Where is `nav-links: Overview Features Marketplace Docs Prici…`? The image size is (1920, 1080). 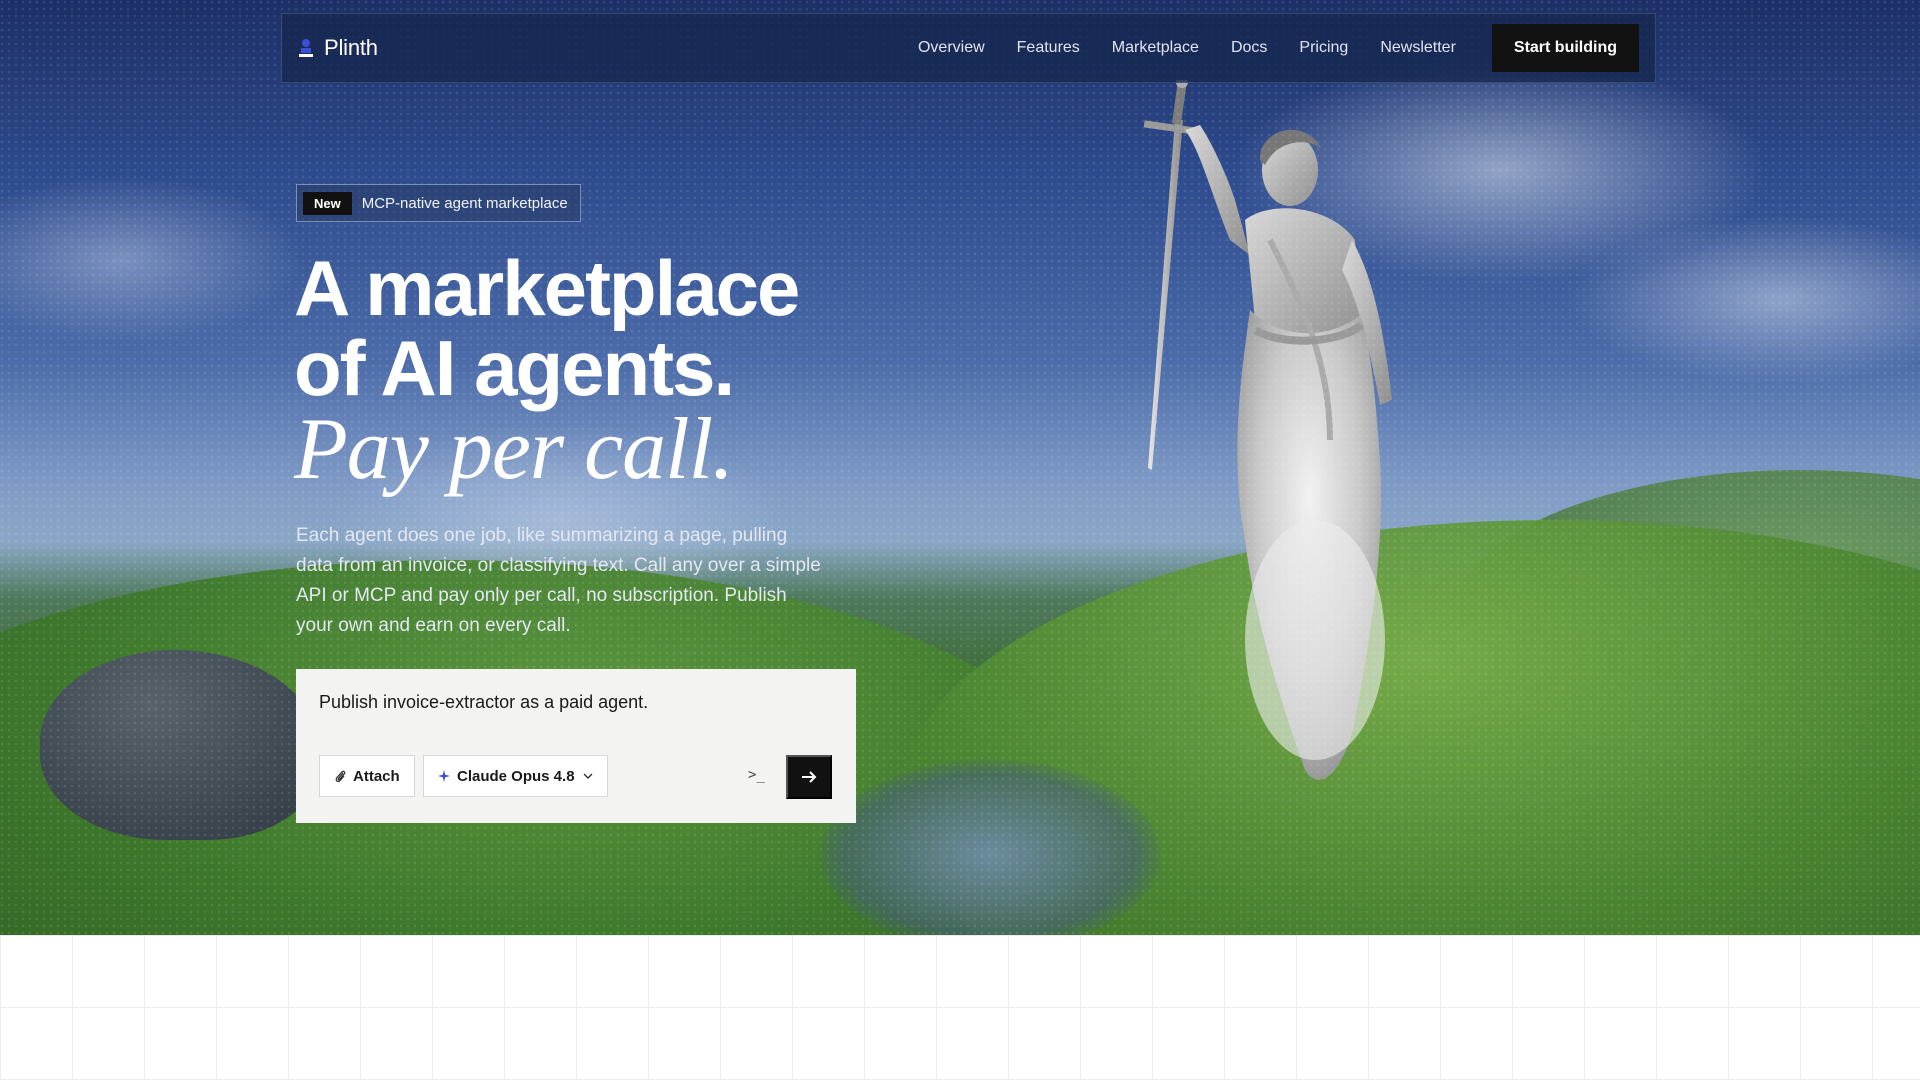
nav-links: Overview Features Marketplace Docs Prici… is located at coordinates (1262, 48).